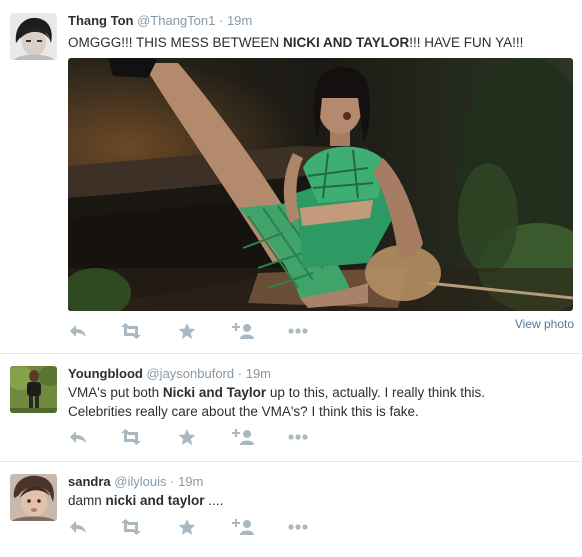 The image size is (582, 557). Describe the element at coordinates (105, 373) in the screenshot. I see `user-name: Youngblood` at that location.